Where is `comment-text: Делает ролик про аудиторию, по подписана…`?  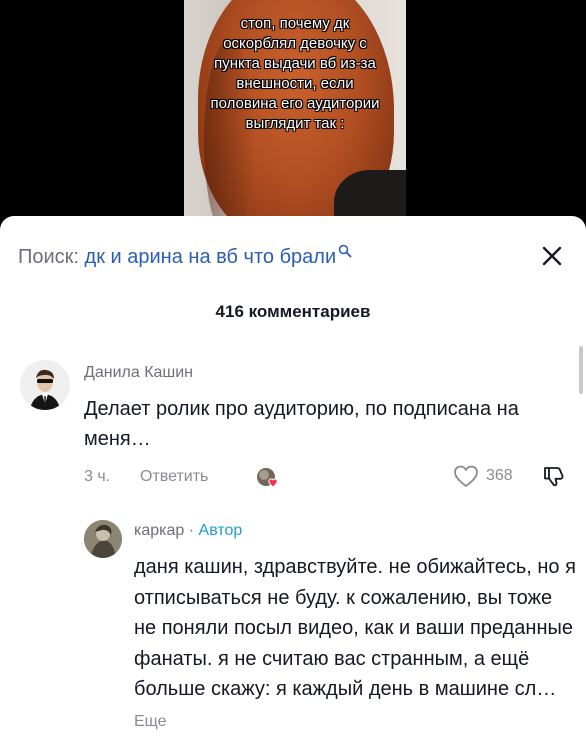 comment-text: Делает ролик про аудиторию, по подписана… is located at coordinates (301, 424).